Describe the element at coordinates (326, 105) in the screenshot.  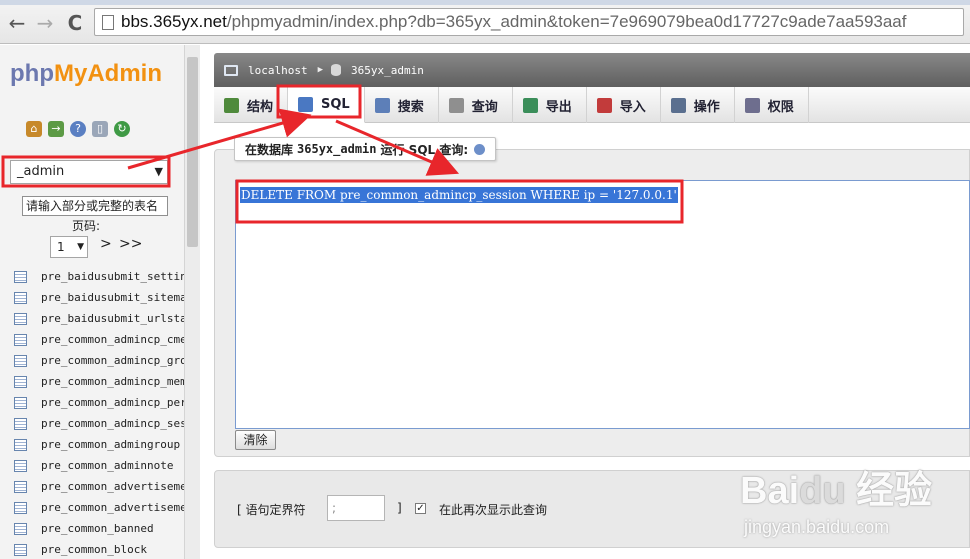
I see `tab-sql: SQL` at that location.